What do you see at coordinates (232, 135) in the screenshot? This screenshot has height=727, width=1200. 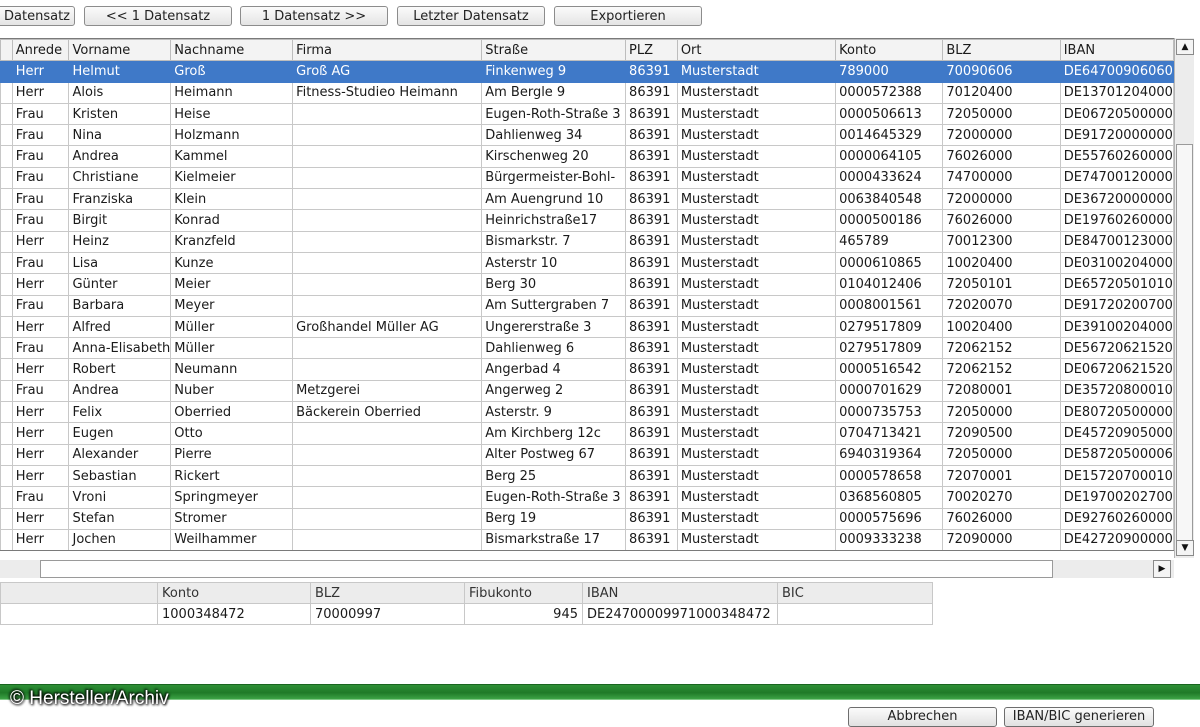 I see `cell-nachname: Holzmann` at bounding box center [232, 135].